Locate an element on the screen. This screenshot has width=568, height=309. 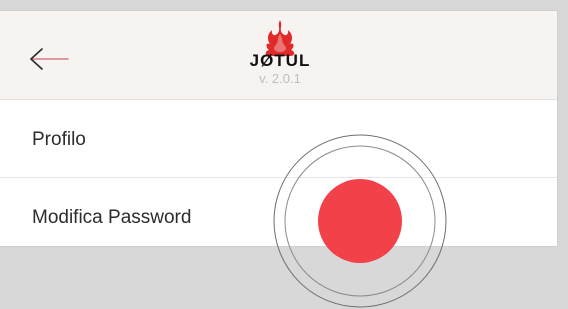
app-version: v. 2.0.1 is located at coordinates (280, 78).